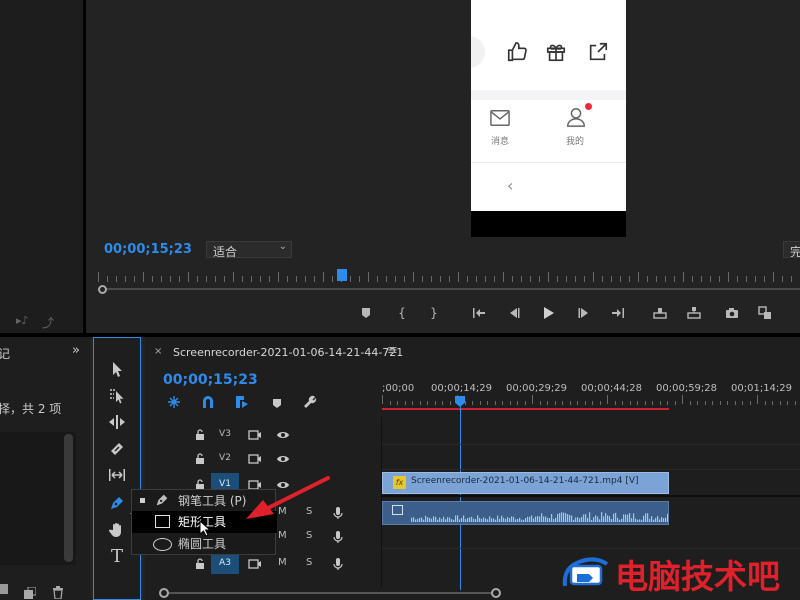  What do you see at coordinates (263, 563) in the screenshot?
I see `track-row-a3: A3 M S` at bounding box center [263, 563].